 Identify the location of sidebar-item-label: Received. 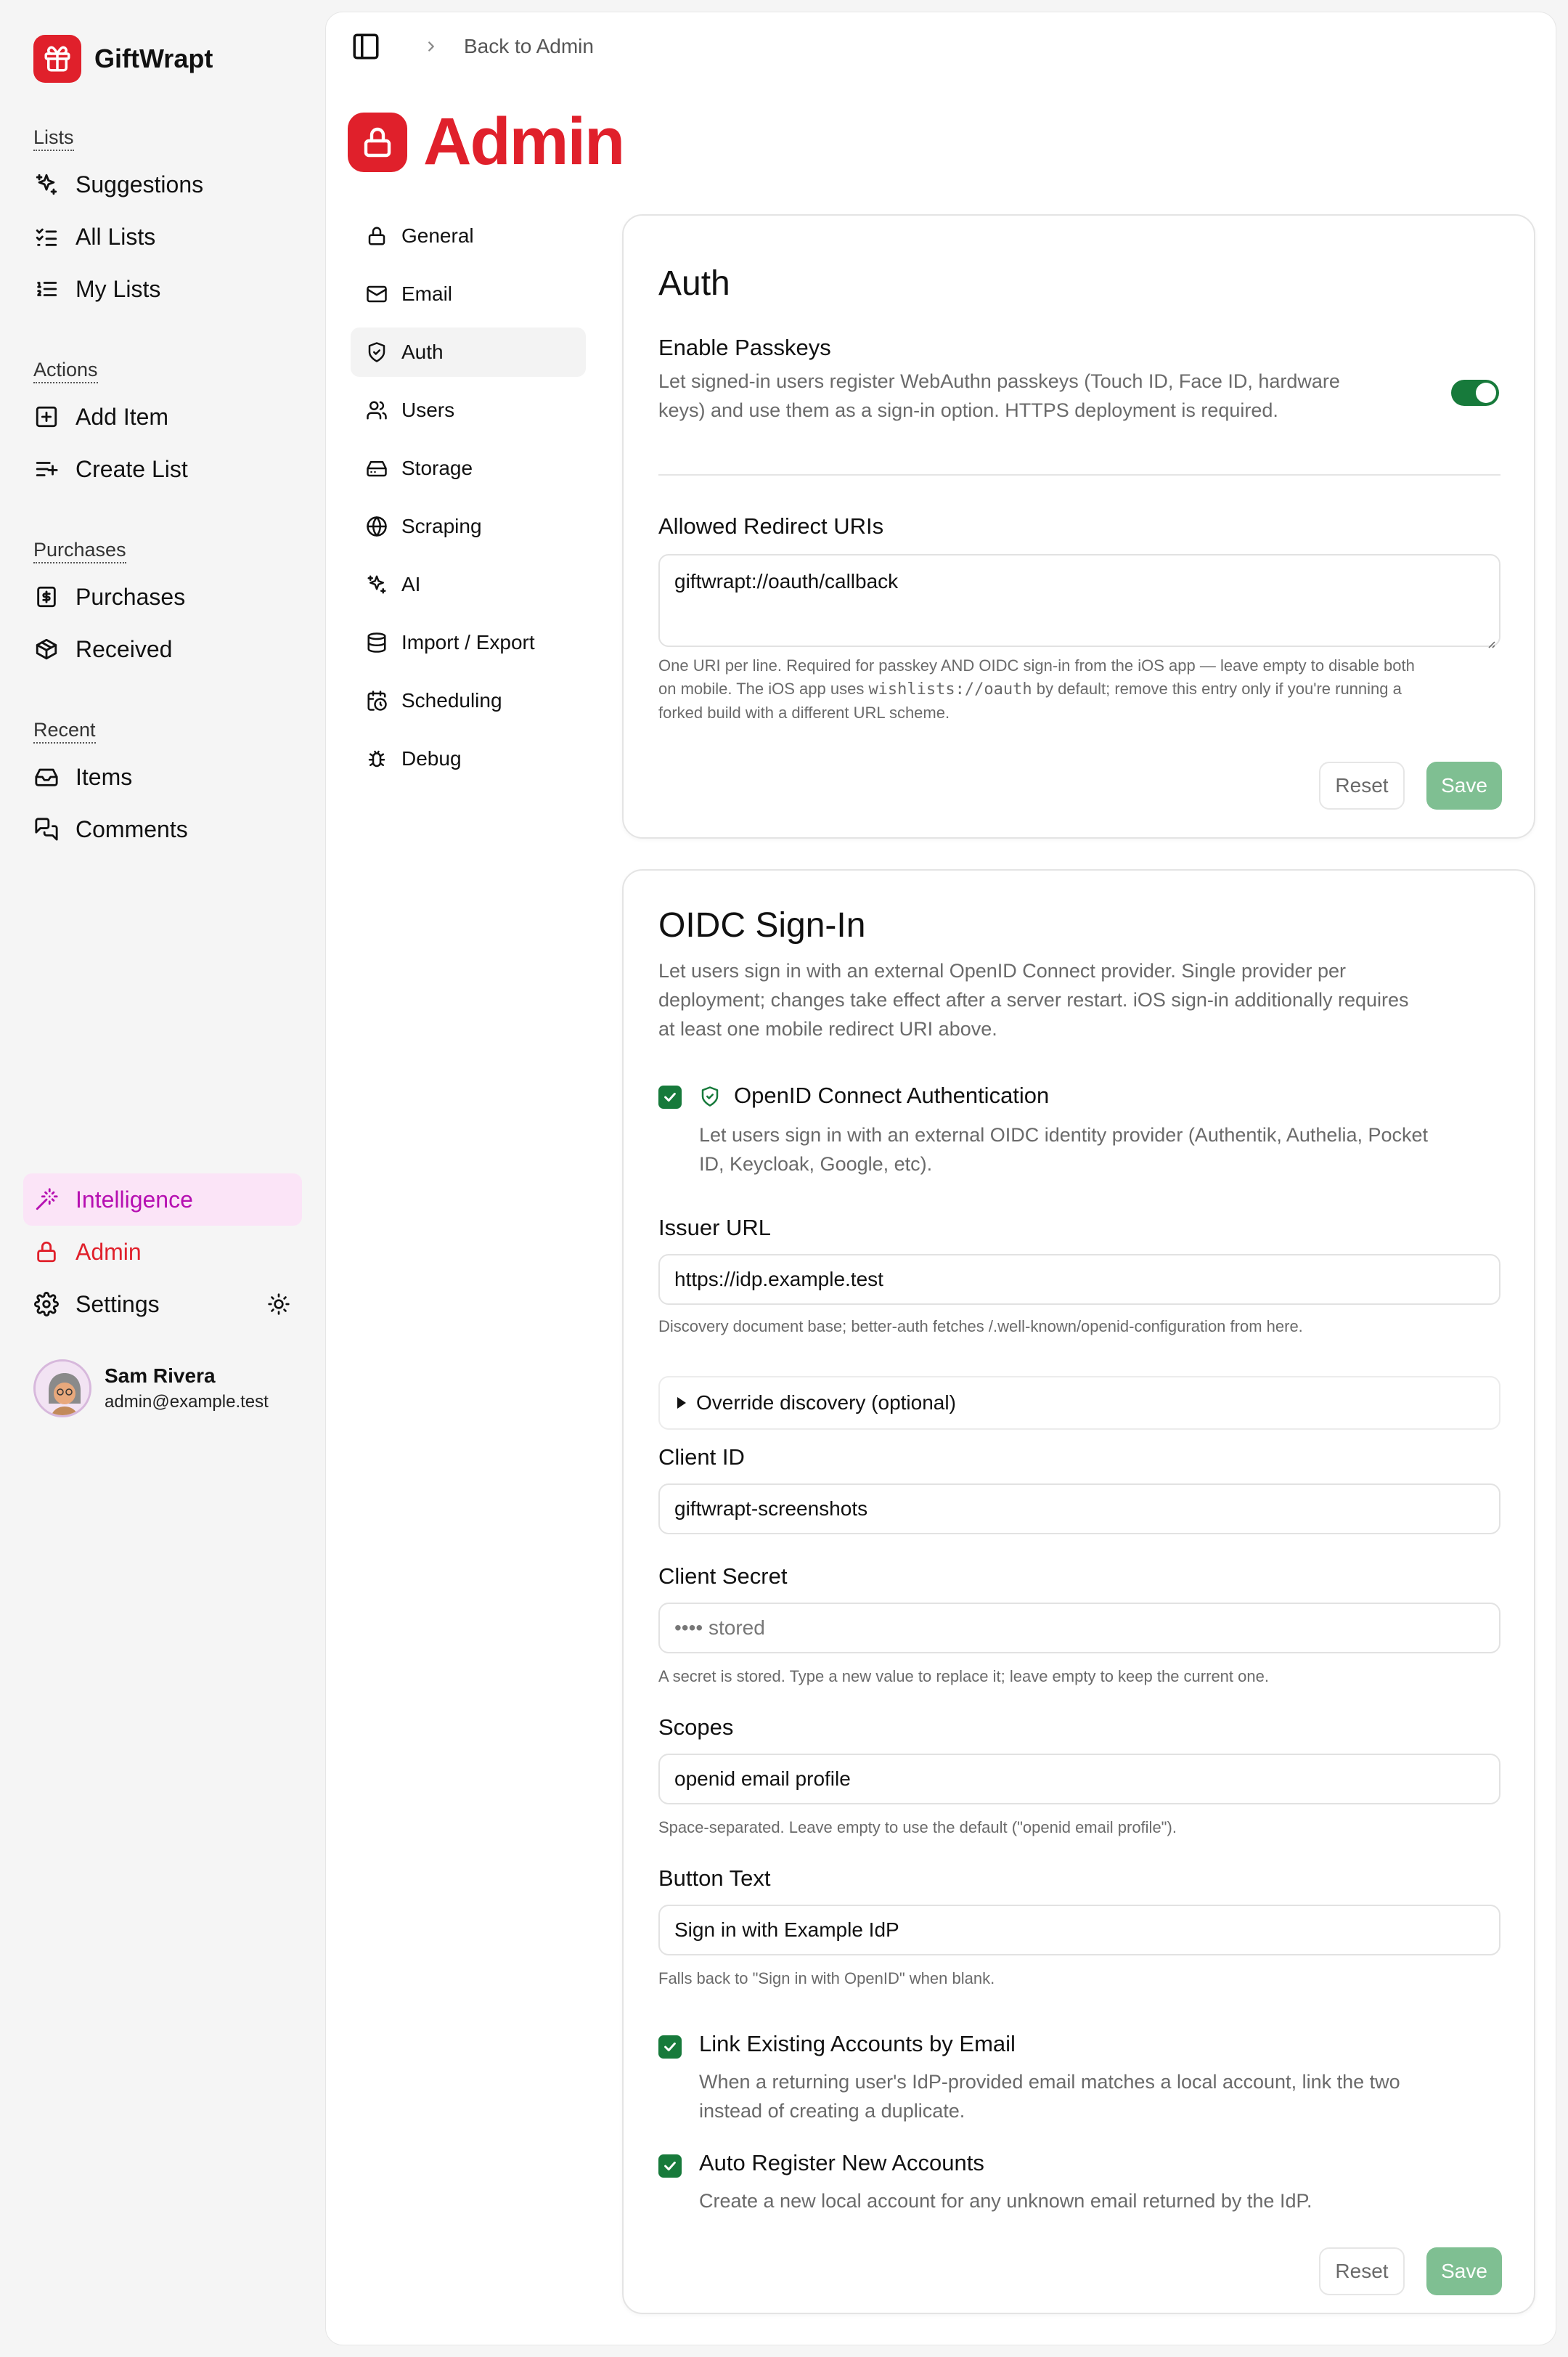
(124, 648).